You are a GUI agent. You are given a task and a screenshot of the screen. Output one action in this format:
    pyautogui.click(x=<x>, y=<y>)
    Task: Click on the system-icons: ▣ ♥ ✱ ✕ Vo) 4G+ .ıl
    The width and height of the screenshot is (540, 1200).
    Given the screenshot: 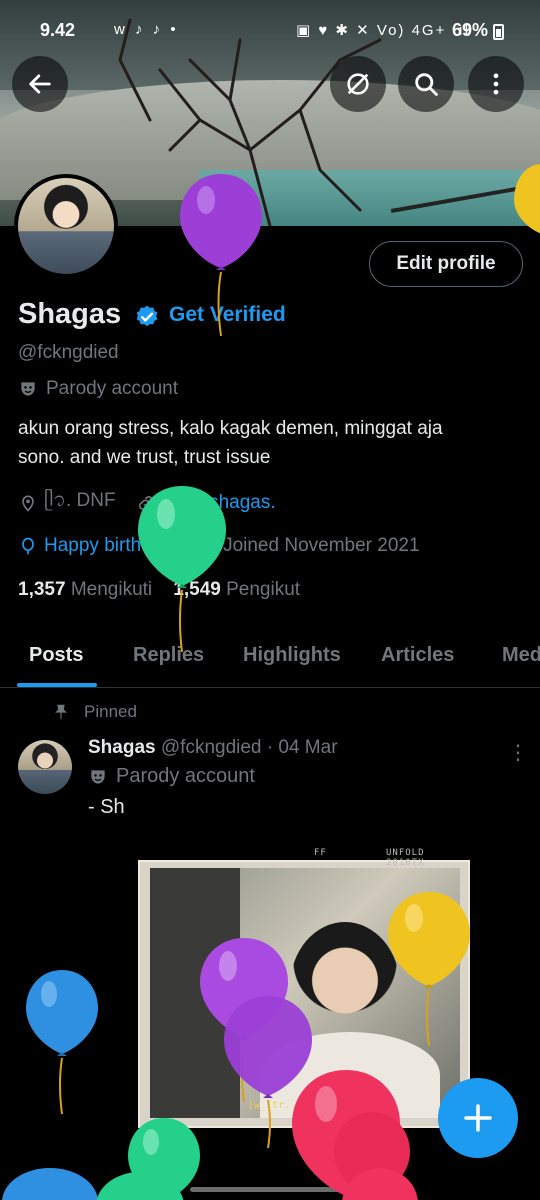 What is the action you would take?
    pyautogui.click(x=383, y=30)
    